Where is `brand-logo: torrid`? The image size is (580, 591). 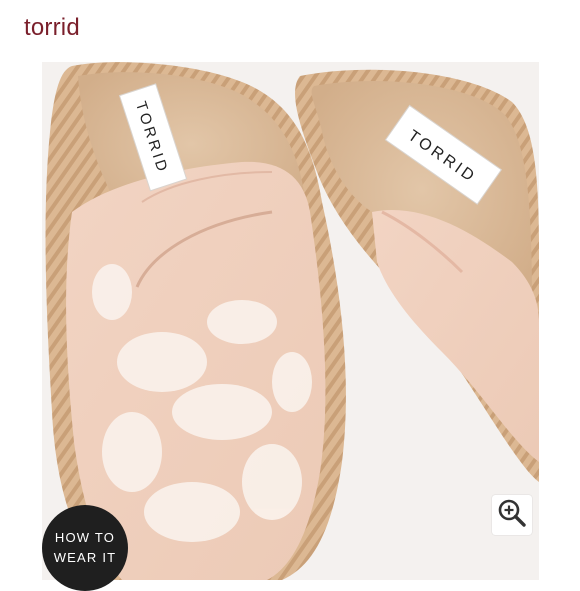
brand-logo: torrid is located at coordinates (52, 28).